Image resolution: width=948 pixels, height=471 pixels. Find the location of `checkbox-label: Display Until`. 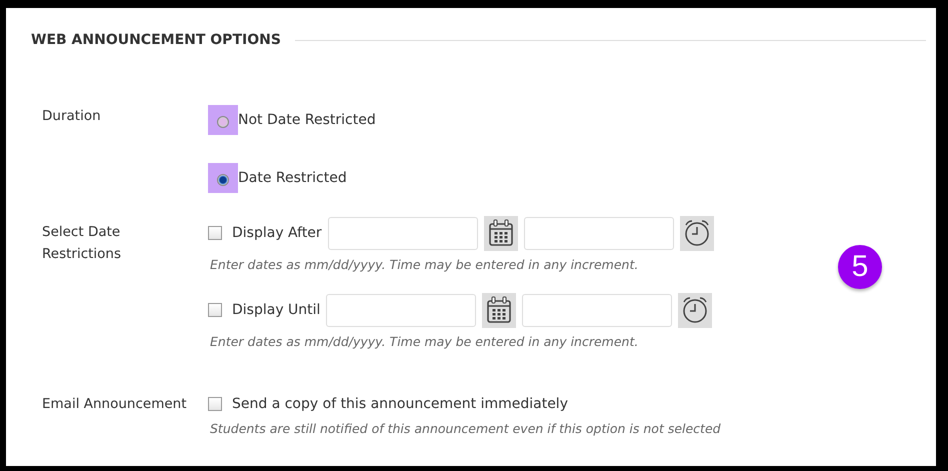

checkbox-label: Display Until is located at coordinates (276, 310).